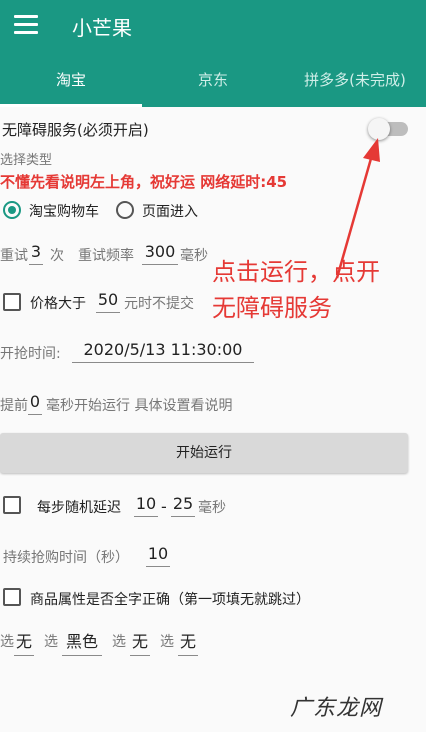 The height and width of the screenshot is (732, 426). What do you see at coordinates (357, 208) in the screenshot?
I see `red-arrow-icon` at bounding box center [357, 208].